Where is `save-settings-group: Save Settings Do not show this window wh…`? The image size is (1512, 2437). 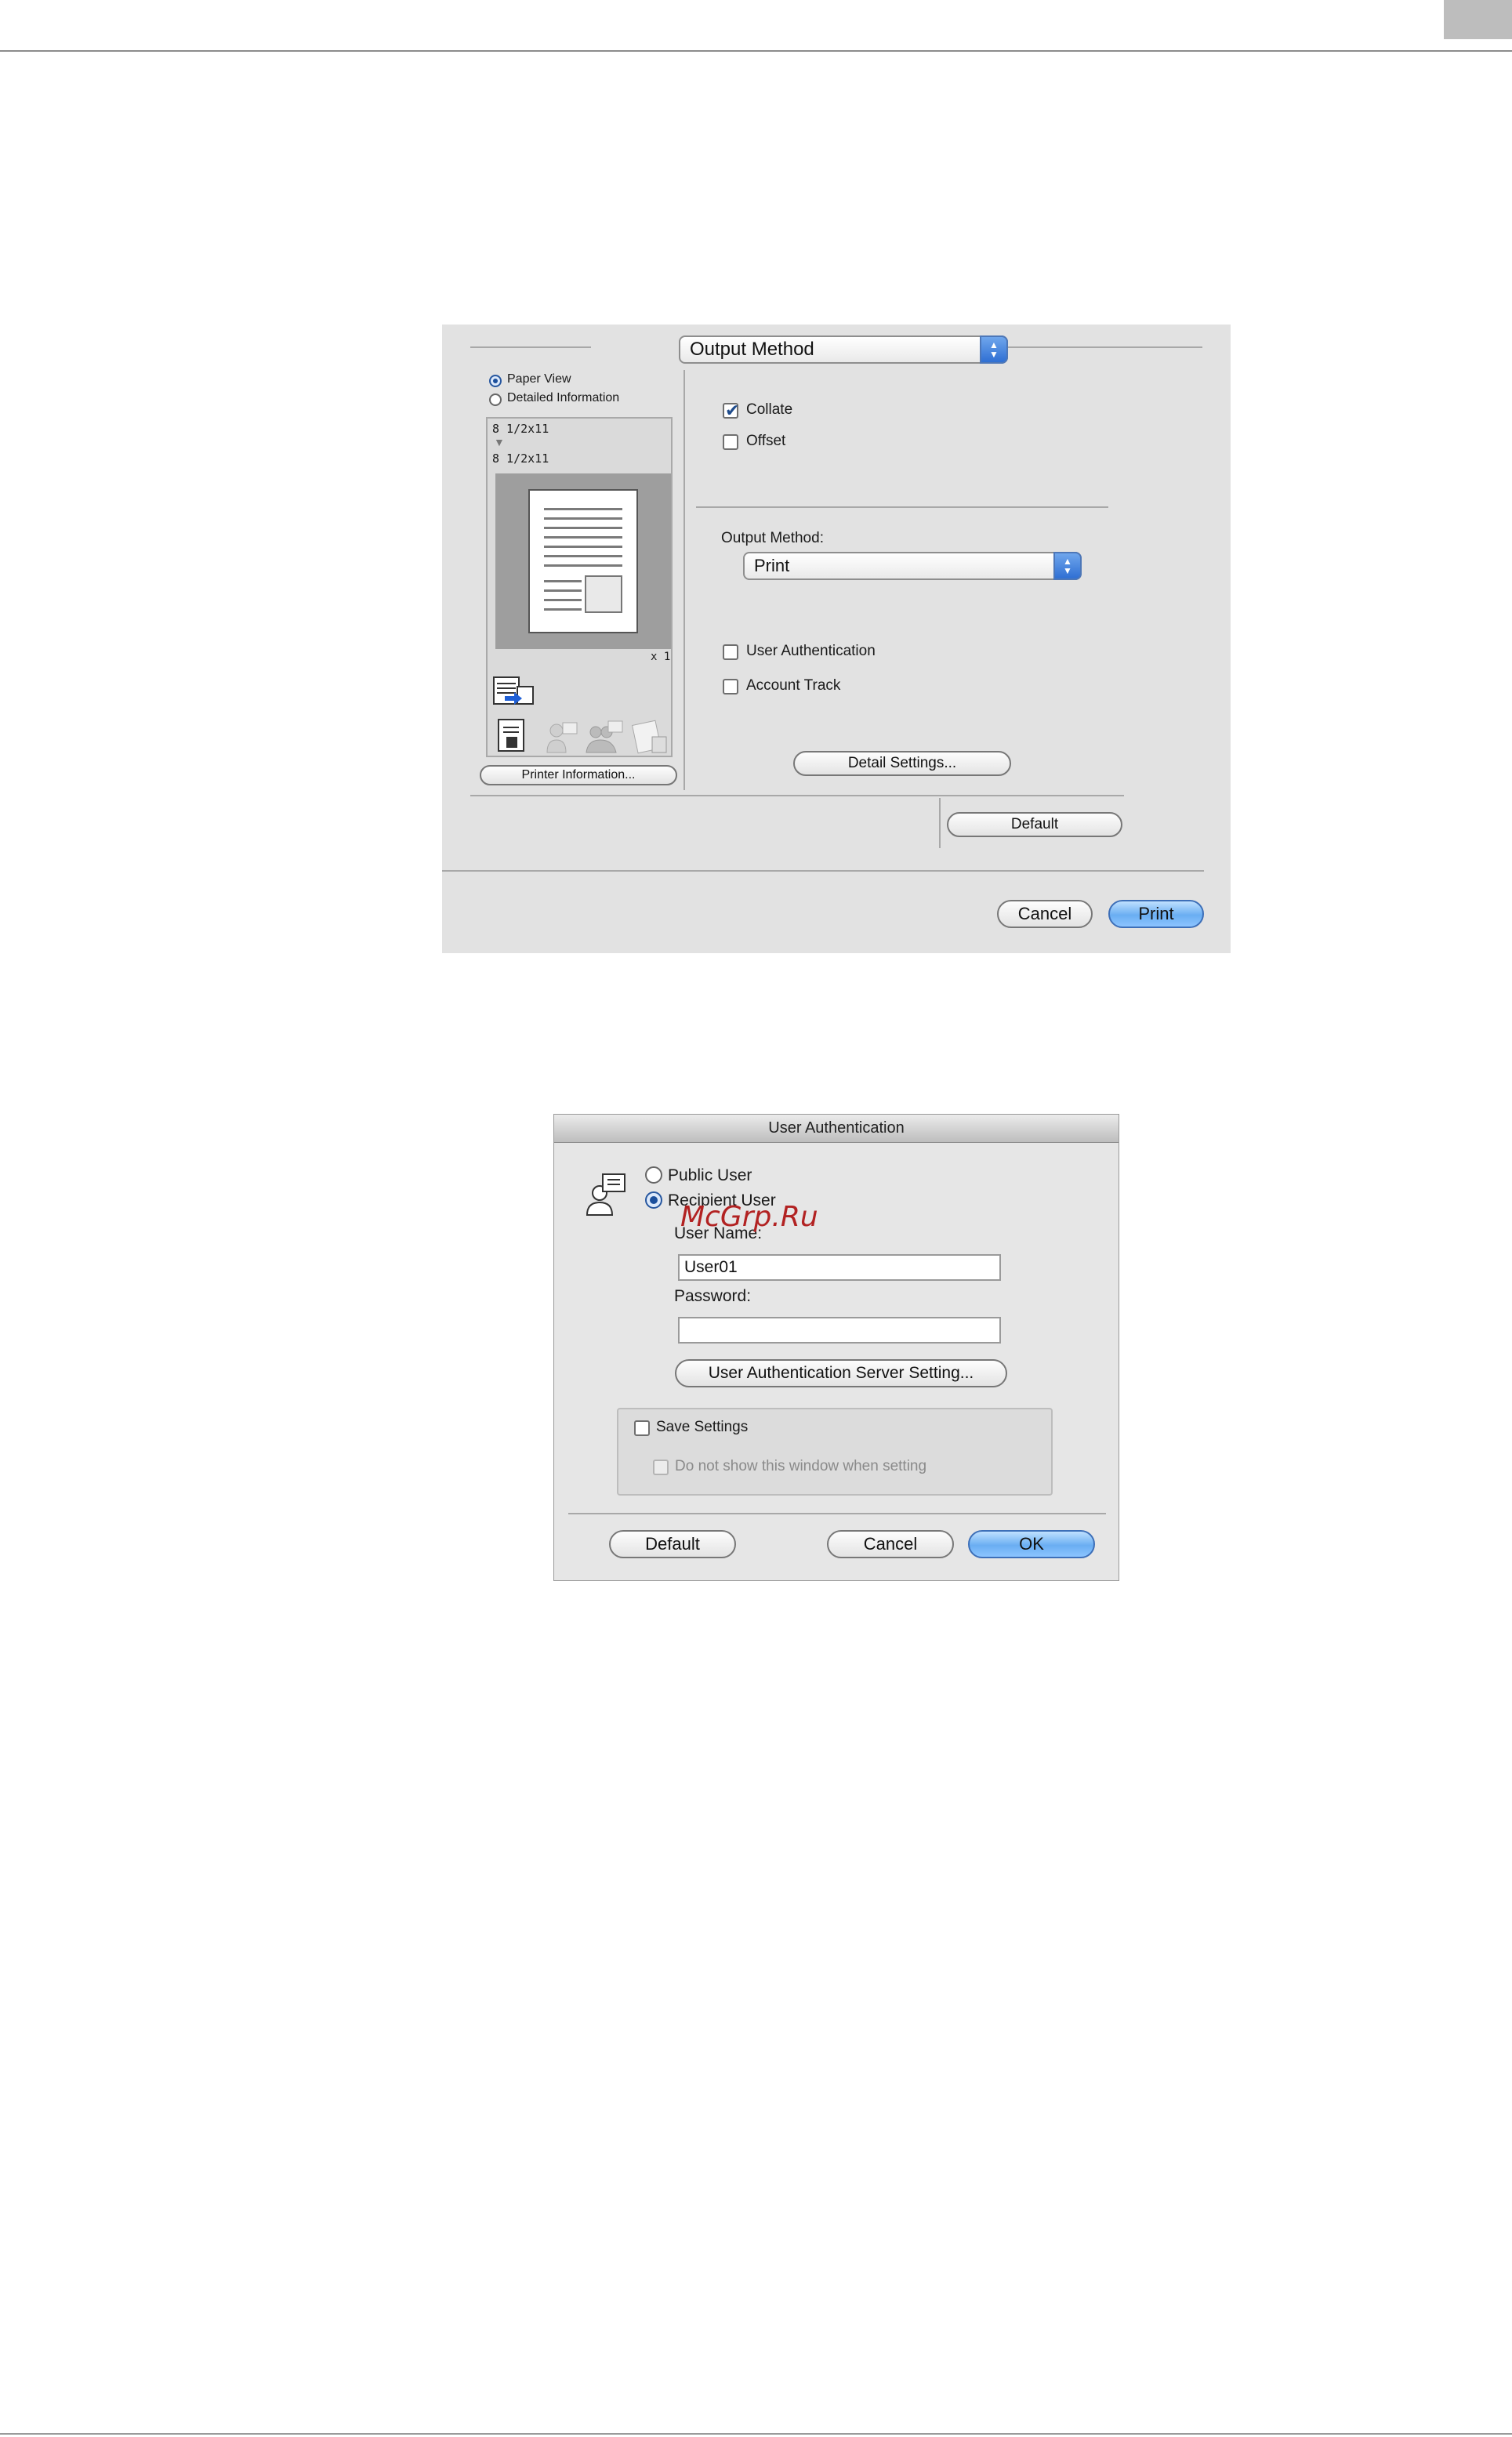 save-settings-group: Save Settings Do not show this window wh… is located at coordinates (835, 1452).